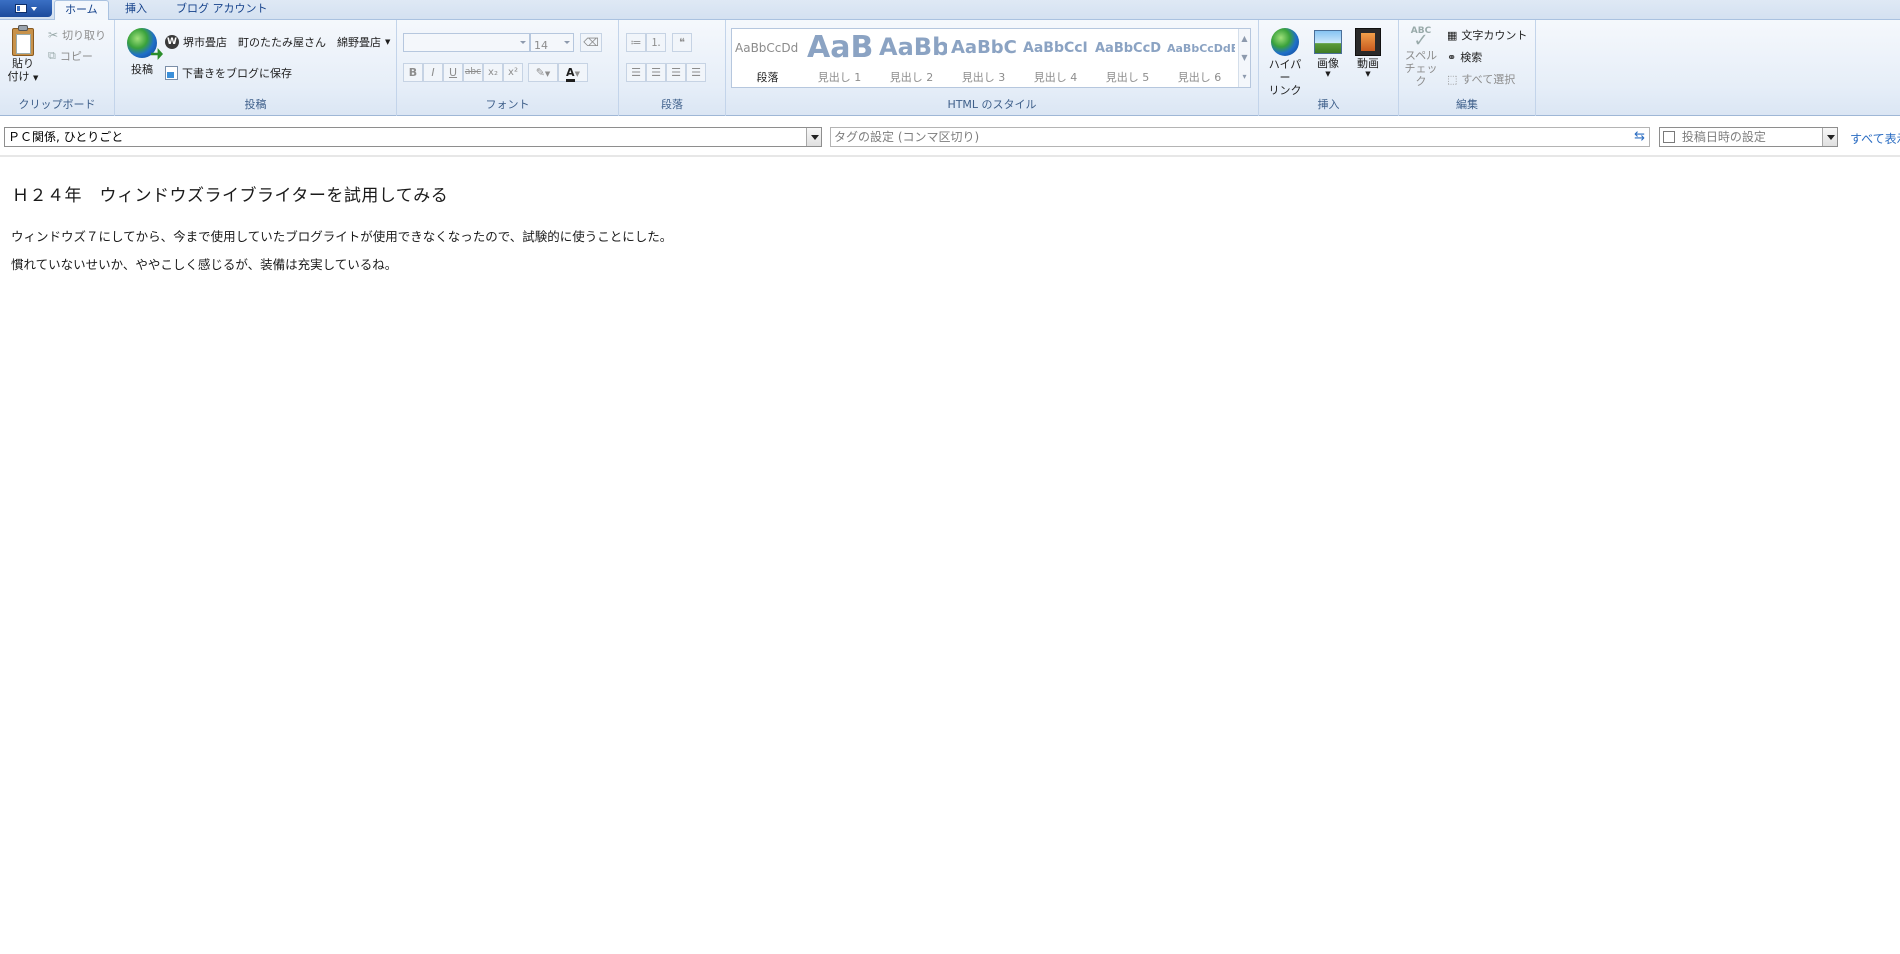  I want to click on spell-label-1: スペル, so click(1421, 55).